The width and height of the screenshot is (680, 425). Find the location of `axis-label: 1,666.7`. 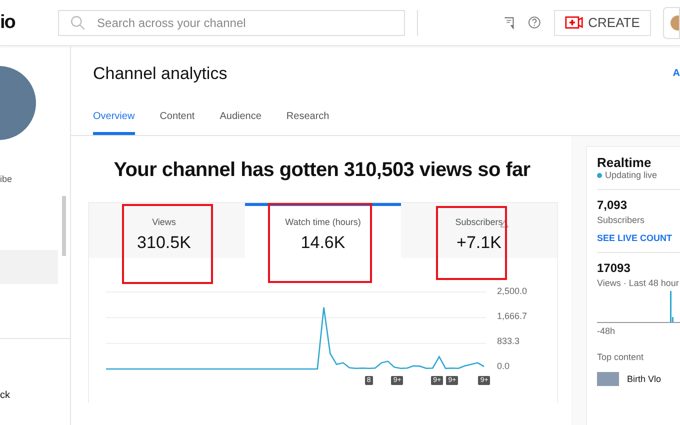

axis-label: 1,666.7 is located at coordinates (512, 316).